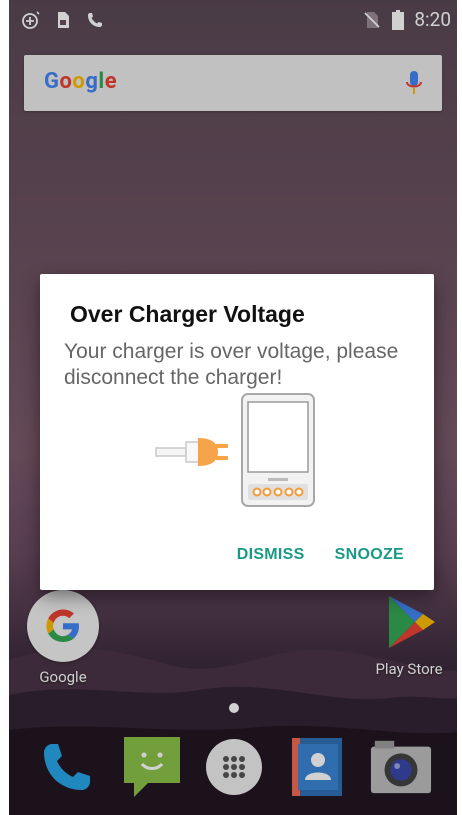  Describe the element at coordinates (320, 555) in the screenshot. I see `dialog-actions: DISMISS SNOOZE` at that location.